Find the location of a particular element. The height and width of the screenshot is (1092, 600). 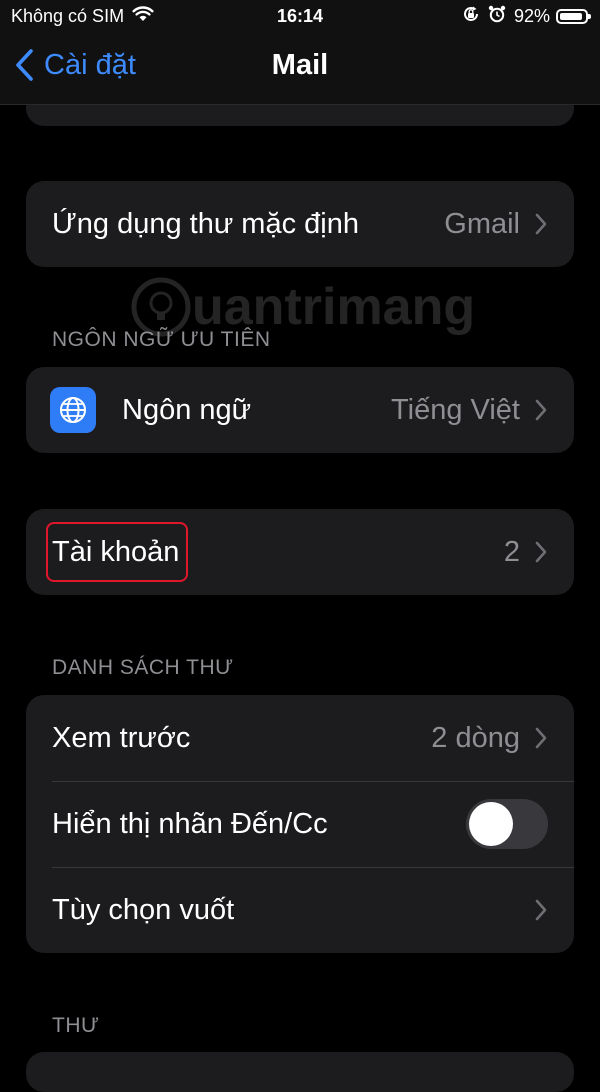

navigation-bar: Cài đặt Mail is located at coordinates (300, 69).